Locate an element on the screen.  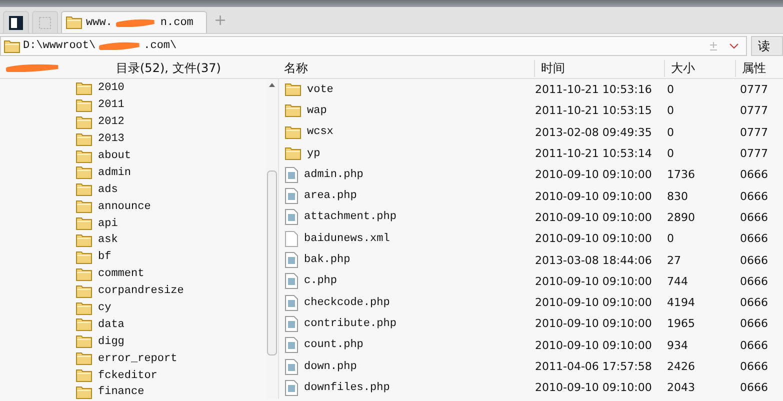
folder-name: error_report is located at coordinates (138, 358).